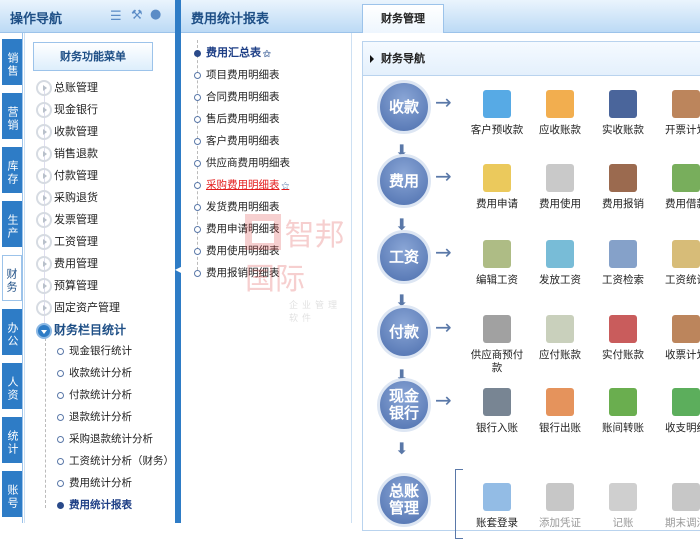 The image size is (700, 539). Describe the element at coordinates (115, 461) in the screenshot. I see `submenu-item: 工资统计分析（财务）` at that location.